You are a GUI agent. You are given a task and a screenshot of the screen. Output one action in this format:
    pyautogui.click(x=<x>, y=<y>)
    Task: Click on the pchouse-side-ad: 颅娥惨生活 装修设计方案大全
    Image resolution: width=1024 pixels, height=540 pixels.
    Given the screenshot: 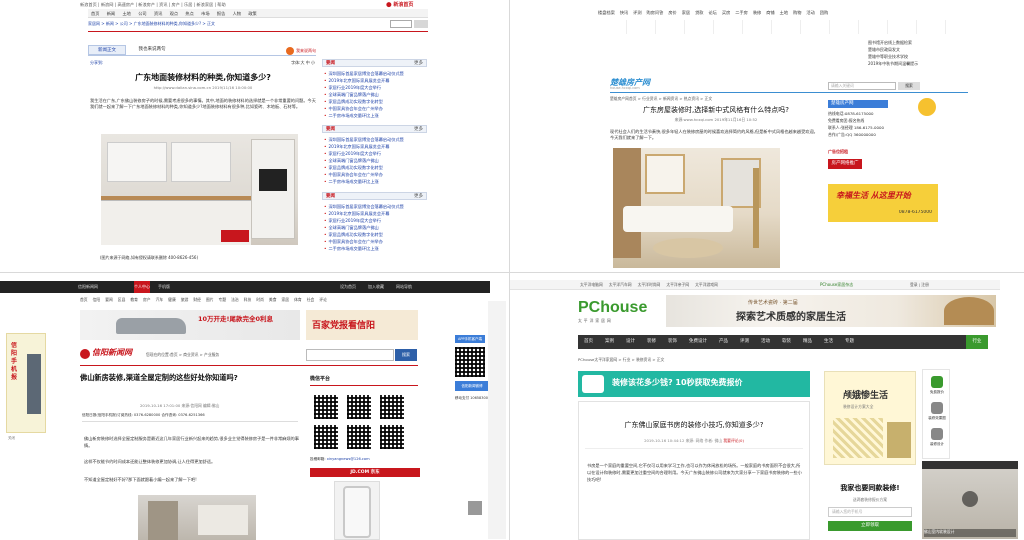 What is the action you would take?
    pyautogui.click(x=870, y=418)
    